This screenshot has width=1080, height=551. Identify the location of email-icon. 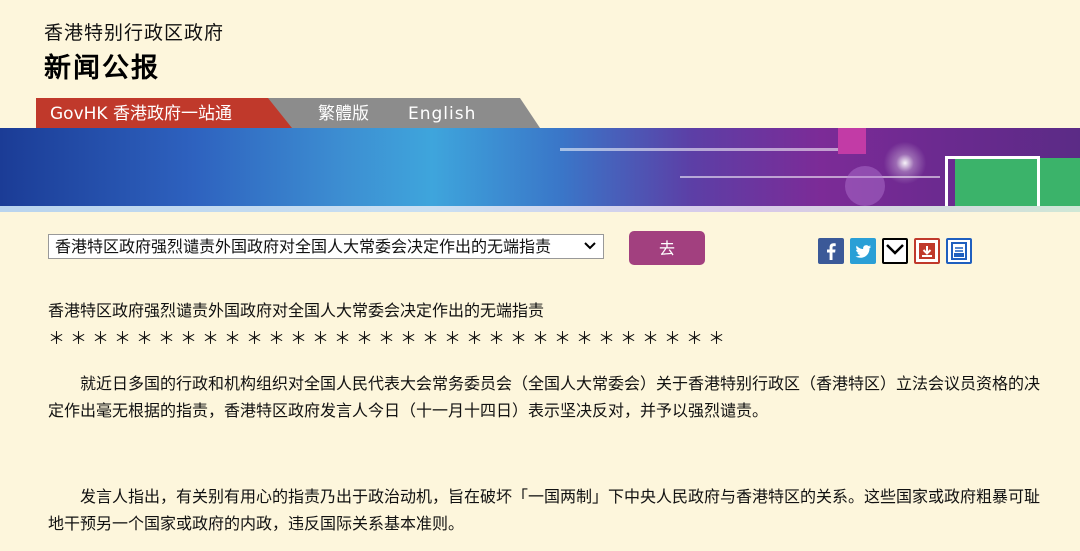
(895, 251).